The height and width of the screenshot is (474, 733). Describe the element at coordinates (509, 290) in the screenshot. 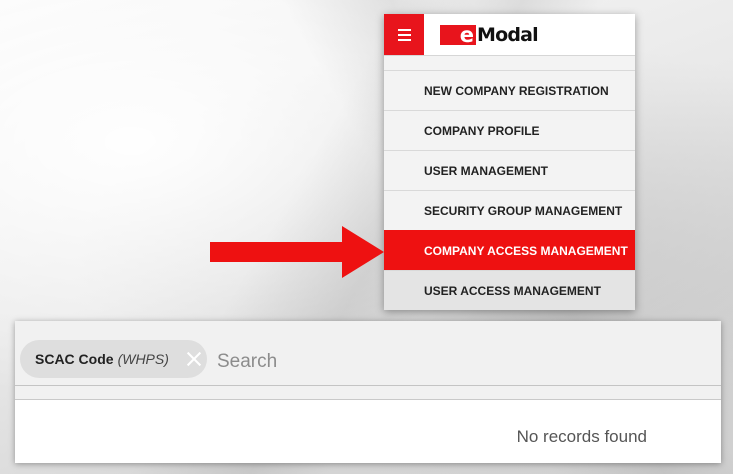

I see `menu-item-user-access-management: USER ACCESS MANAGEMENT` at that location.